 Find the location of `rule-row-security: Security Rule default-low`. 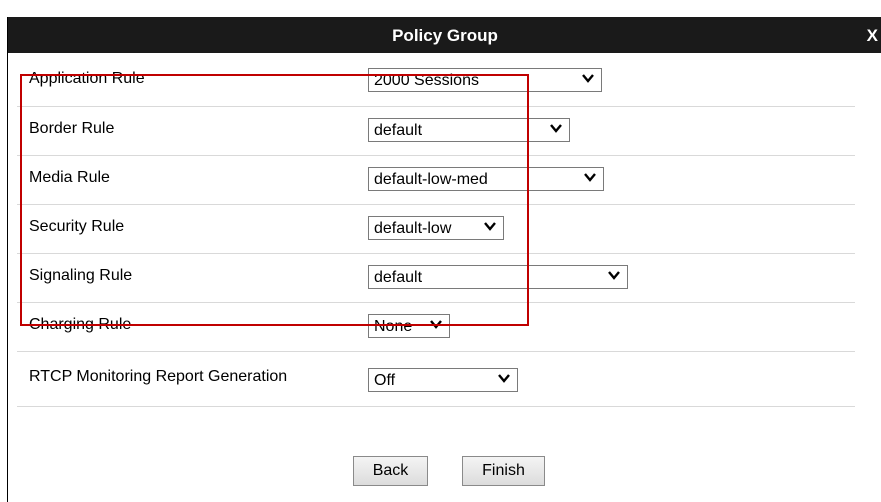

rule-row-security: Security Rule default-low is located at coordinates (436, 228).